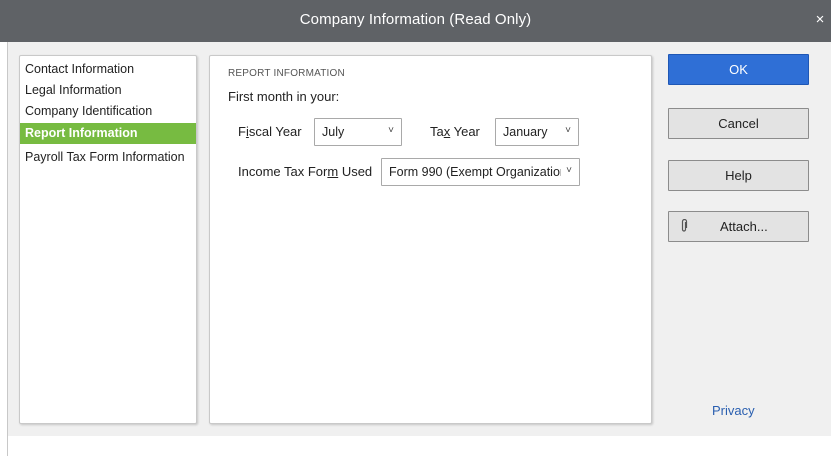 This screenshot has height=456, width=831. I want to click on dialog-bottom-strip, so click(419, 446).